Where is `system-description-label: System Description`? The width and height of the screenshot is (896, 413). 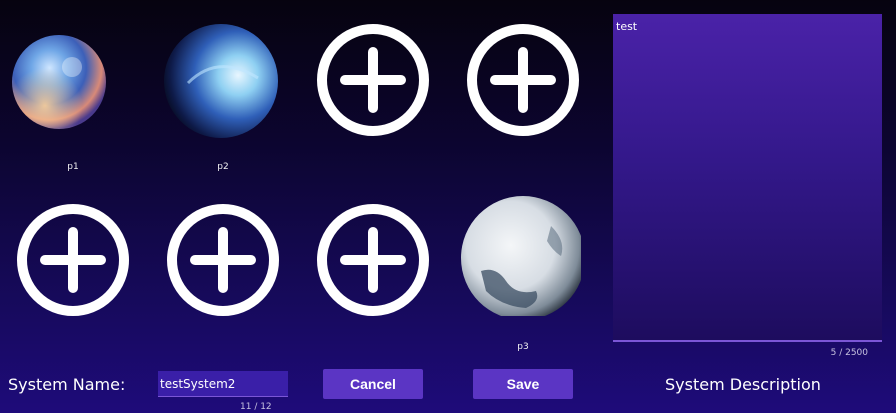
system-description-label: System Description is located at coordinates (743, 384).